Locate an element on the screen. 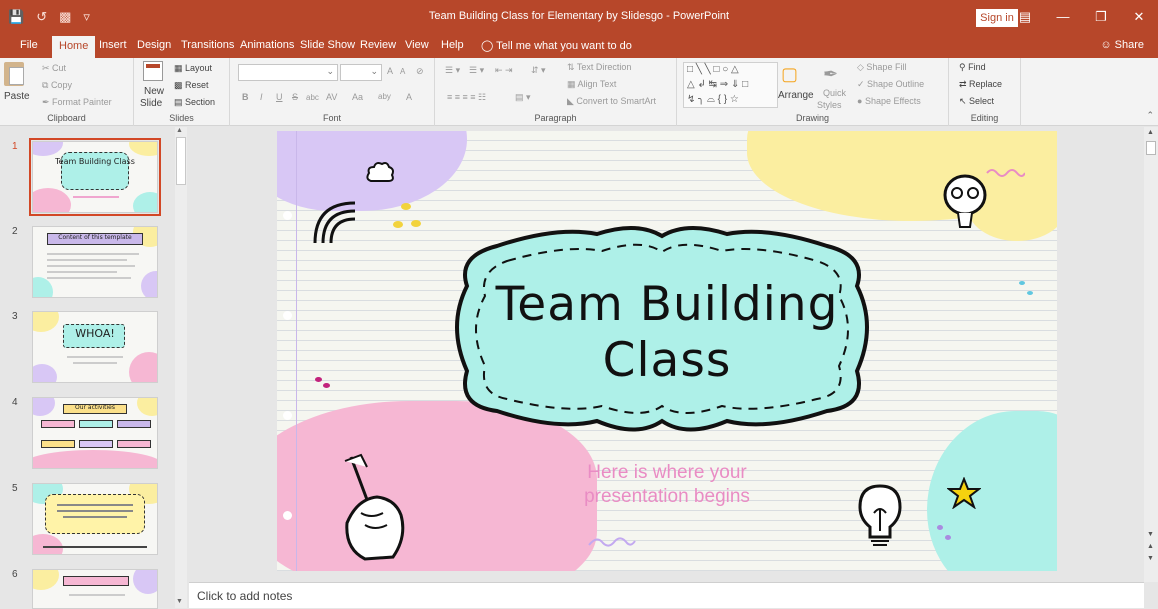  teal-dot is located at coordinates (1030, 293).